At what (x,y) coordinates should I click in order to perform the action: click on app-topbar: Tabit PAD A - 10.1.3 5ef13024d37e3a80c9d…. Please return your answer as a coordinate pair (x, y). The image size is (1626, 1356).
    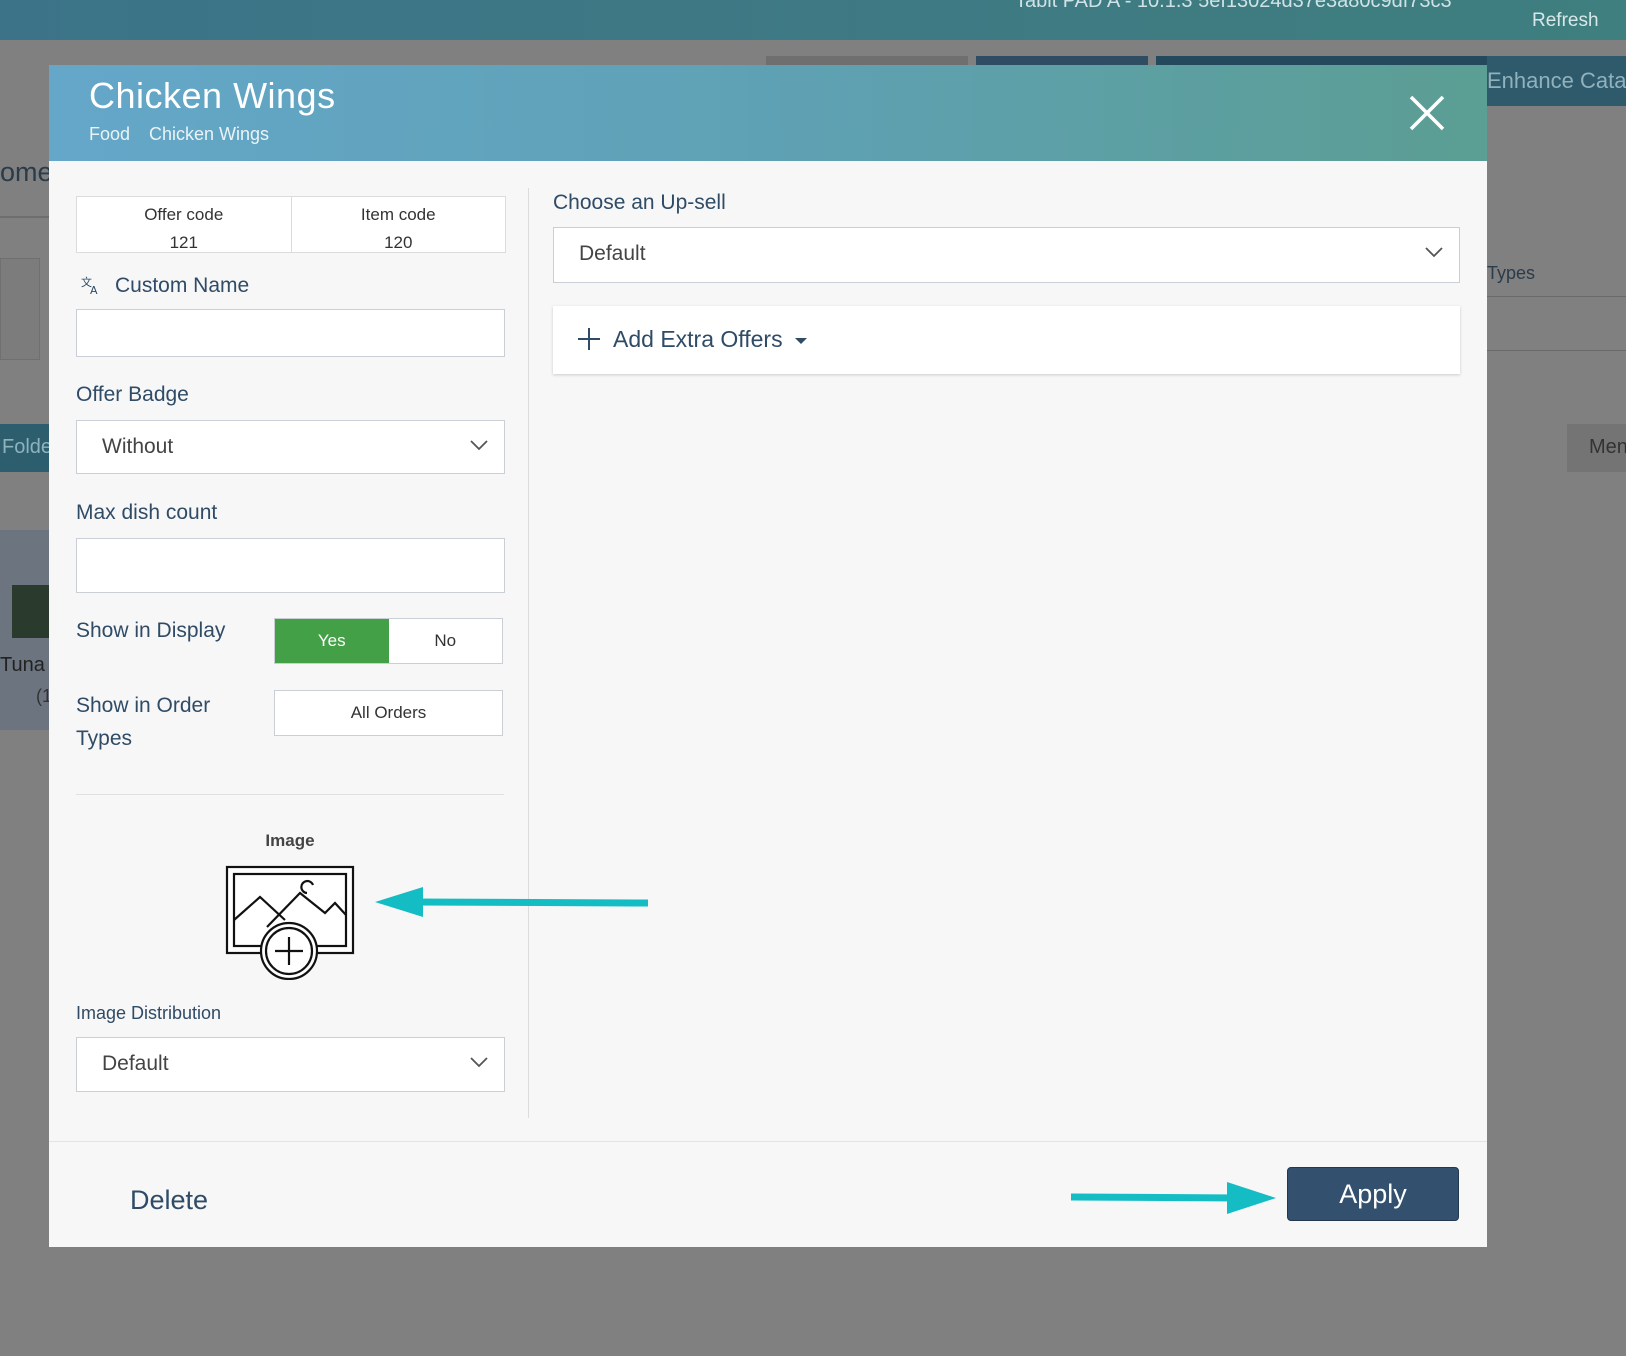
    Looking at the image, I should click on (813, 20).